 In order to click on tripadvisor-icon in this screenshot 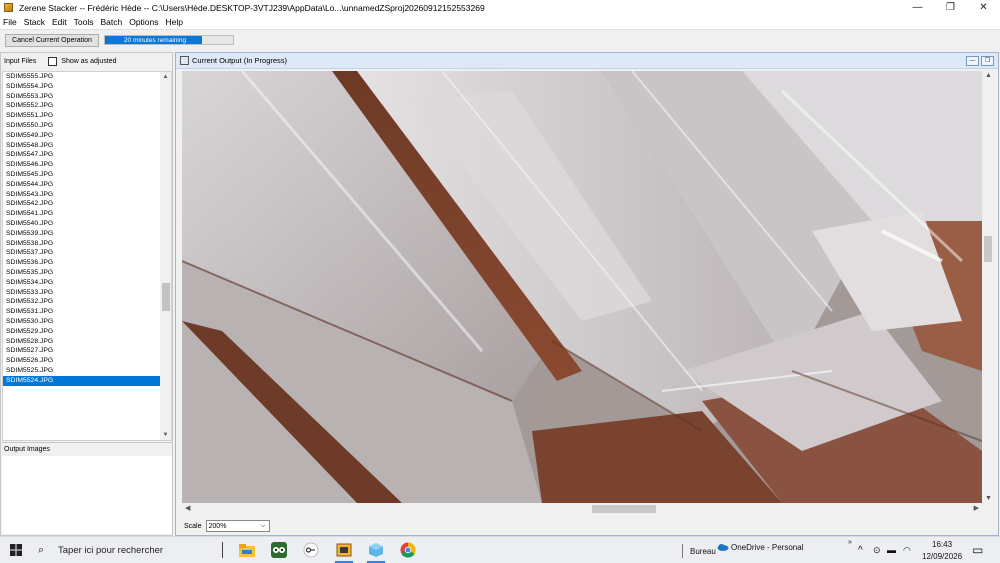, I will do `click(279, 550)`.